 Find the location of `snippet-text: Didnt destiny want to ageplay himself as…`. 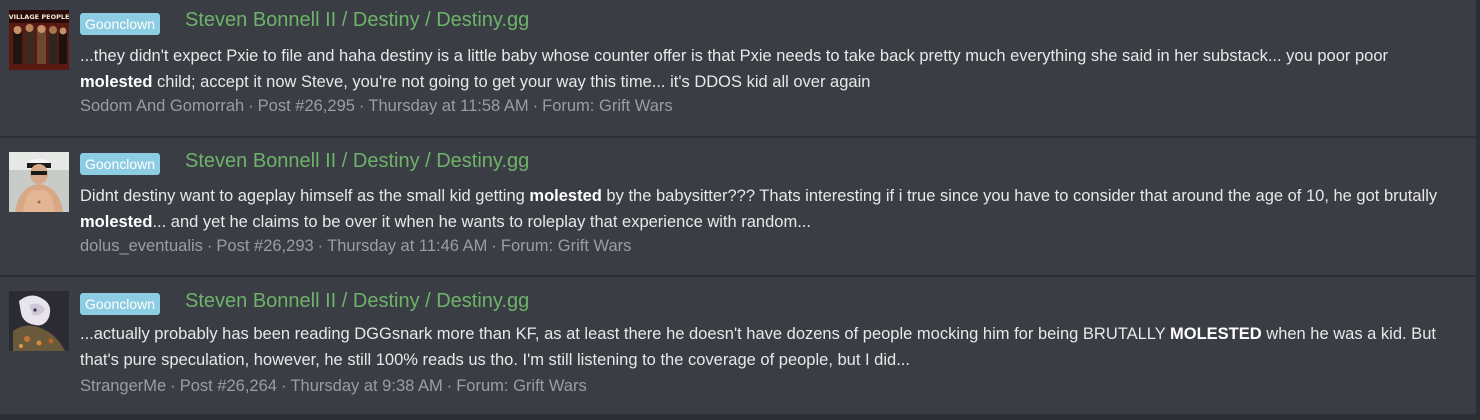

snippet-text: Didnt destiny want to ageplay himself as… is located at coordinates (305, 196).